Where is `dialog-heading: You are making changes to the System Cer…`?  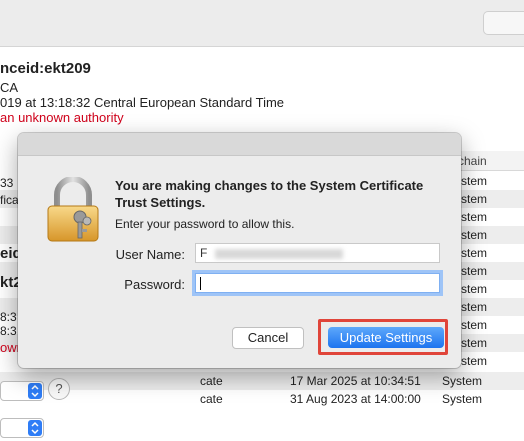 dialog-heading: You are making changes to the System Cer… is located at coordinates (269, 194).